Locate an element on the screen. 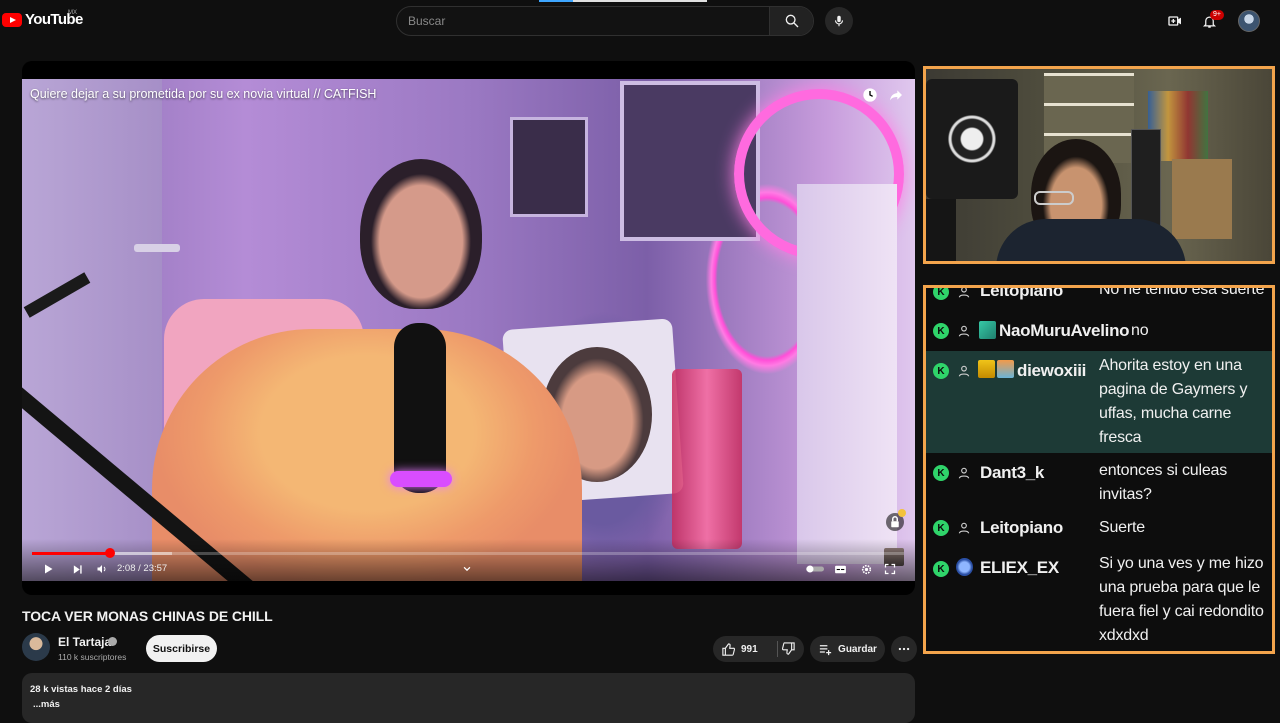  chat-text: Suerte is located at coordinates (1122, 527).